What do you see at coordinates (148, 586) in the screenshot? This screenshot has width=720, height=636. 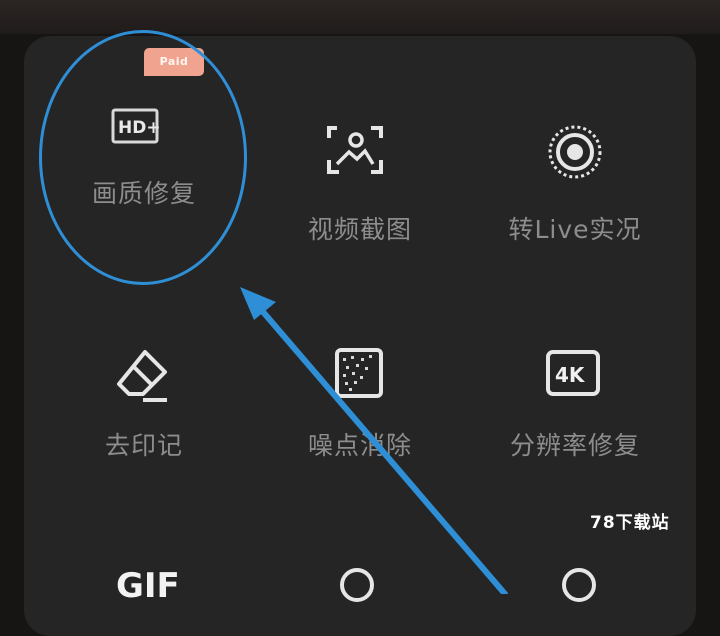 I see `gif-icon: GIF` at bounding box center [148, 586].